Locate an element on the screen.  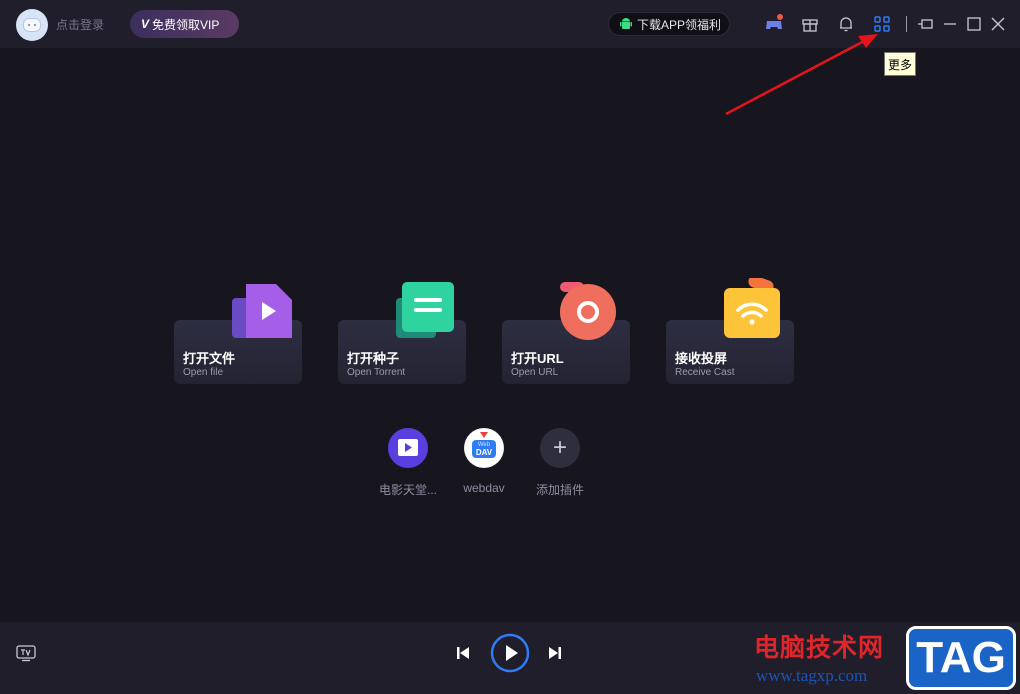
minimize-icon is located at coordinates (950, 24).